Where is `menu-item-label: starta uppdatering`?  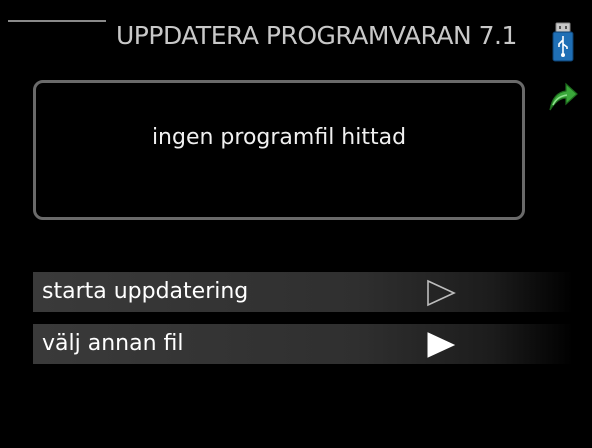
menu-item-label: starta uppdatering is located at coordinates (145, 291).